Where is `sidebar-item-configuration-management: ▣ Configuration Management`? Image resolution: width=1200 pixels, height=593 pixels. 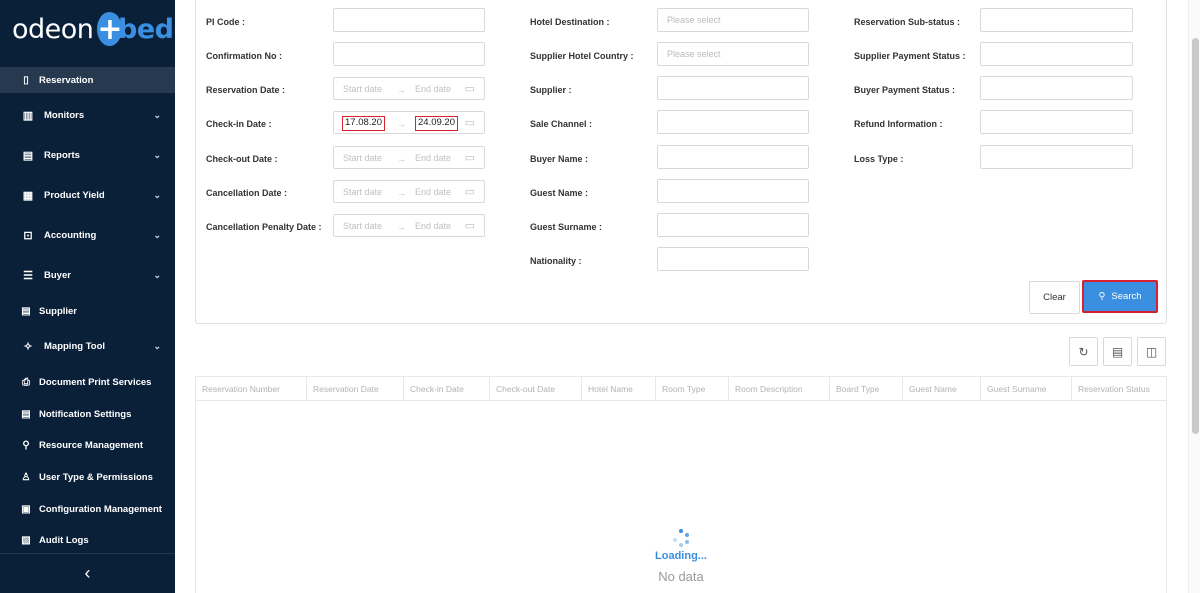
sidebar-item-configuration-management: ▣ Configuration Management is located at coordinates (87, 509).